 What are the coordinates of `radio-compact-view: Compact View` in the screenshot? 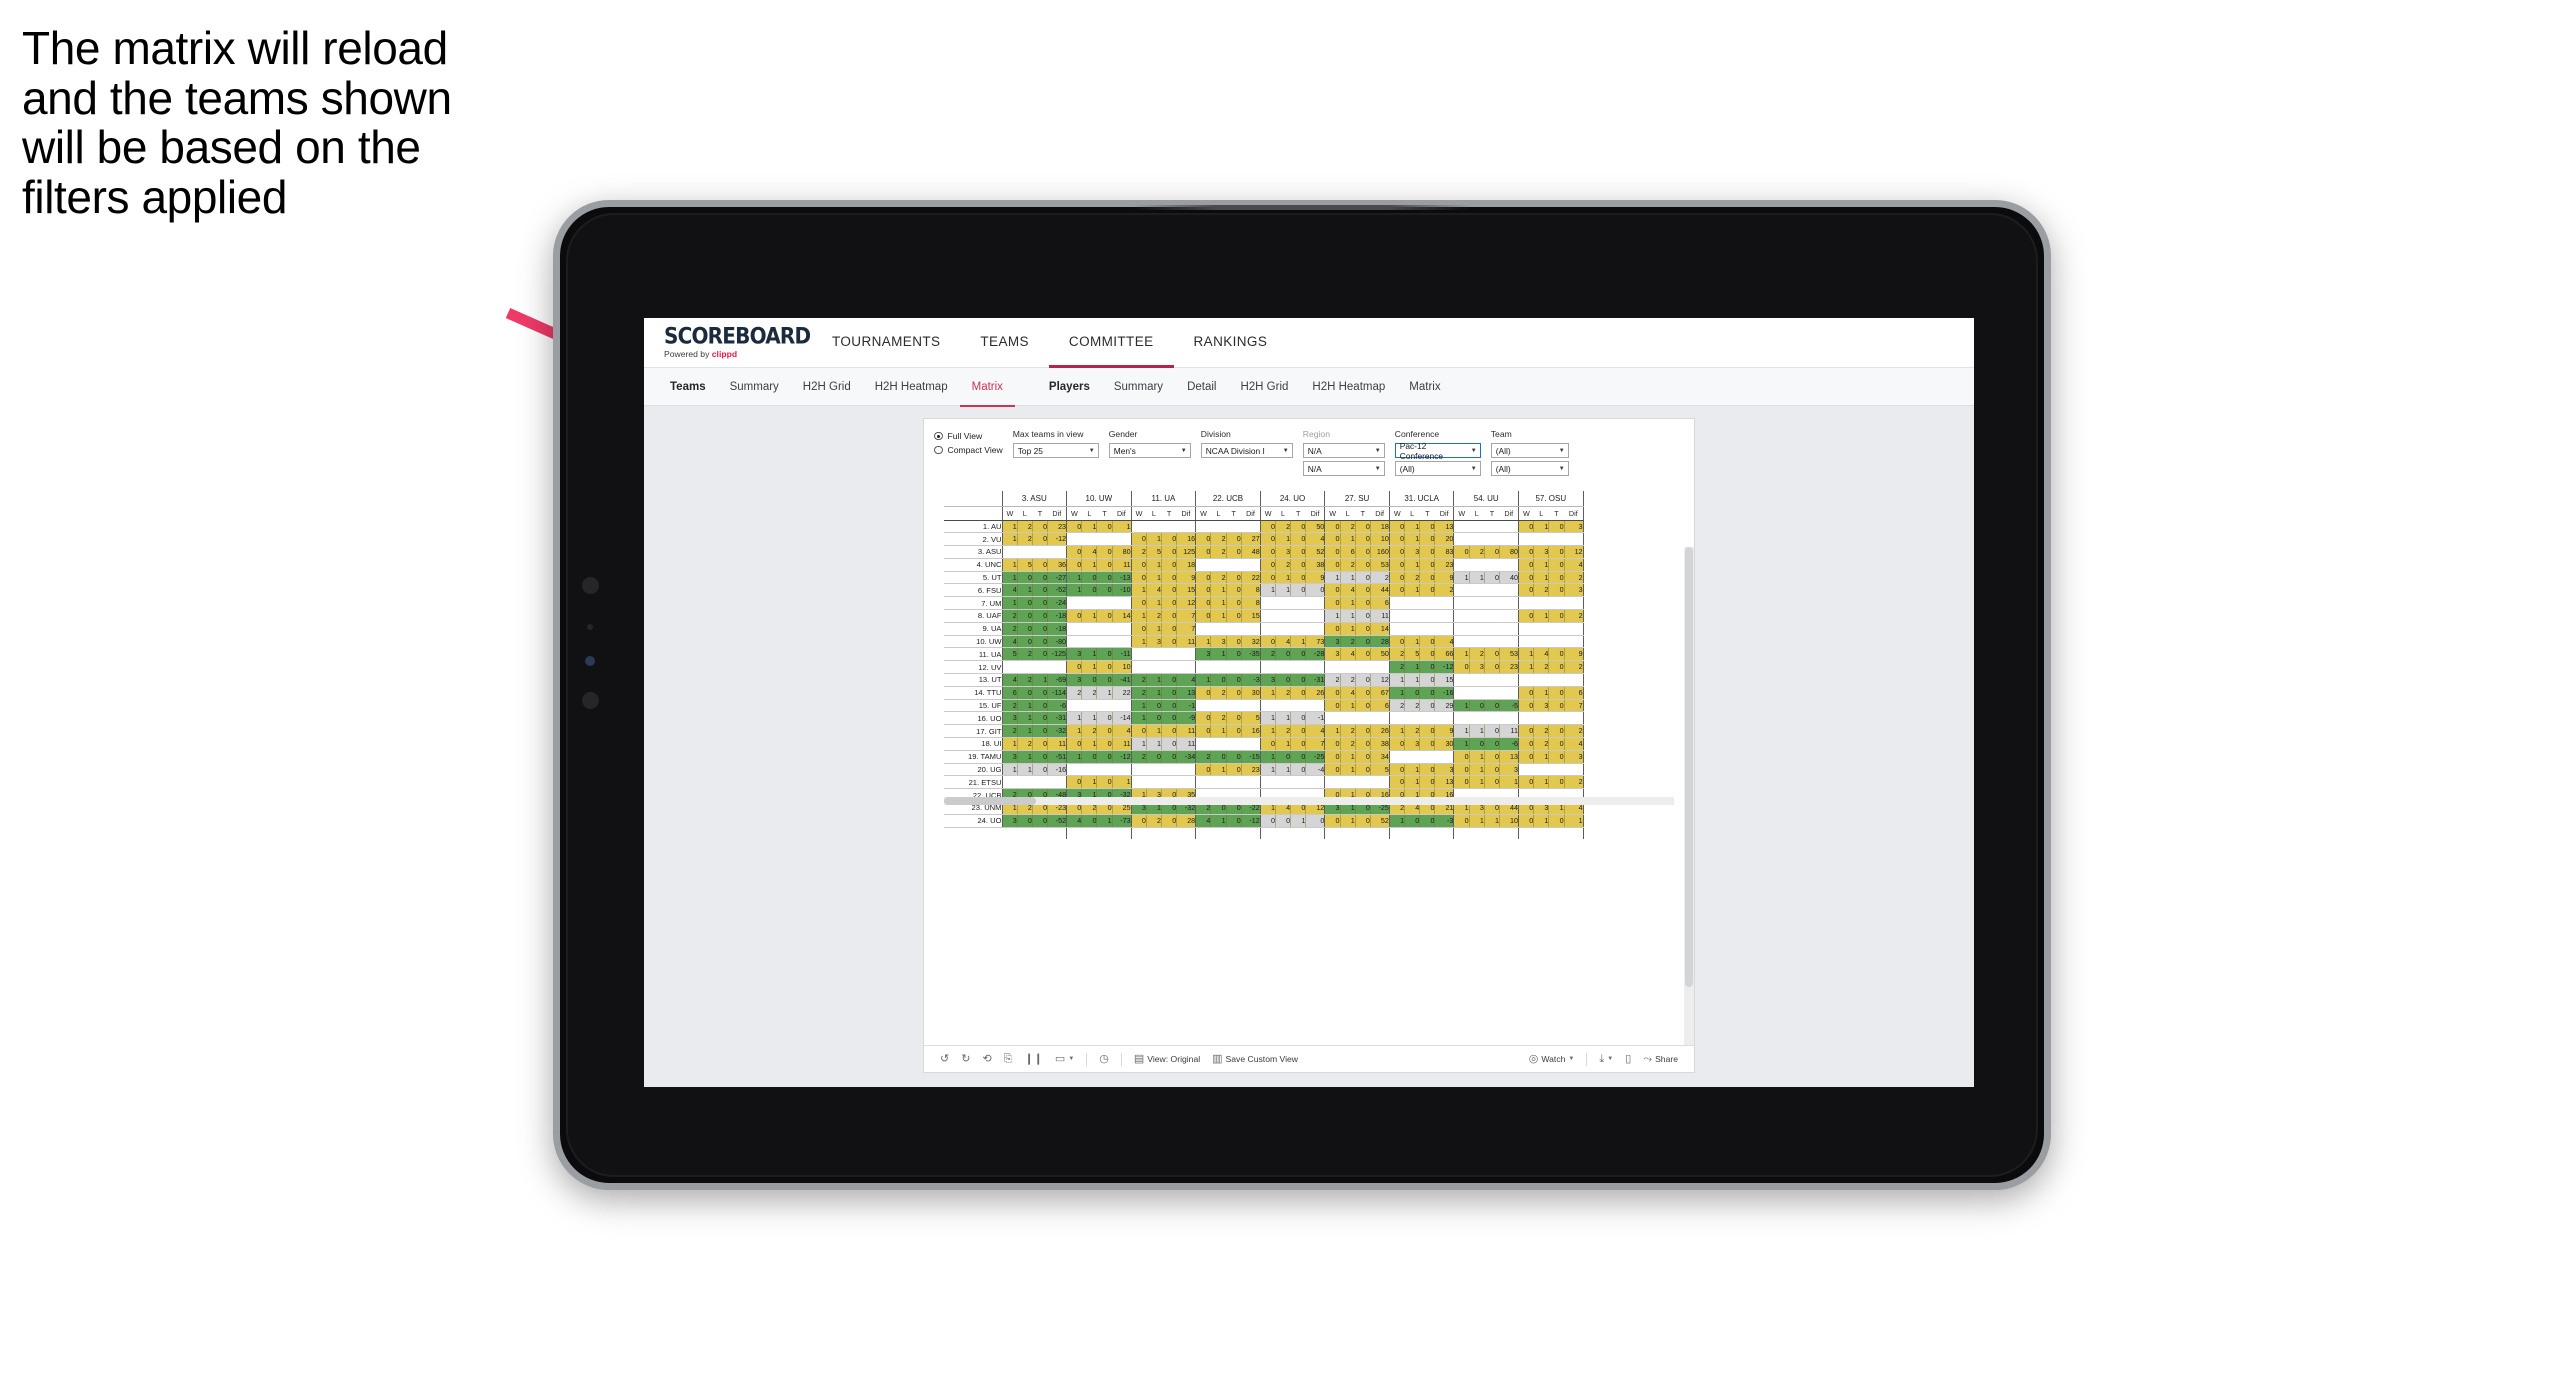 It's located at (968, 450).